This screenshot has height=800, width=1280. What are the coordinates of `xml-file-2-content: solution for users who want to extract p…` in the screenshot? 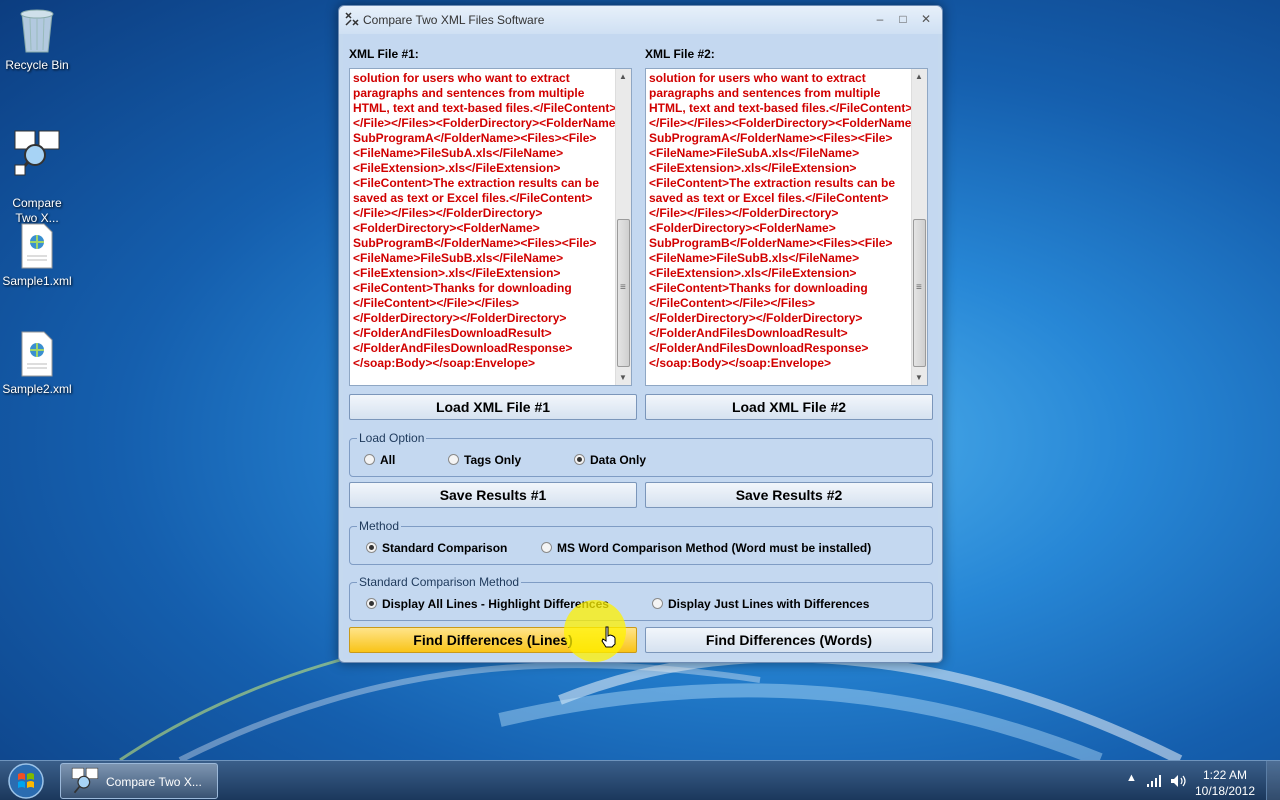 It's located at (780, 220).